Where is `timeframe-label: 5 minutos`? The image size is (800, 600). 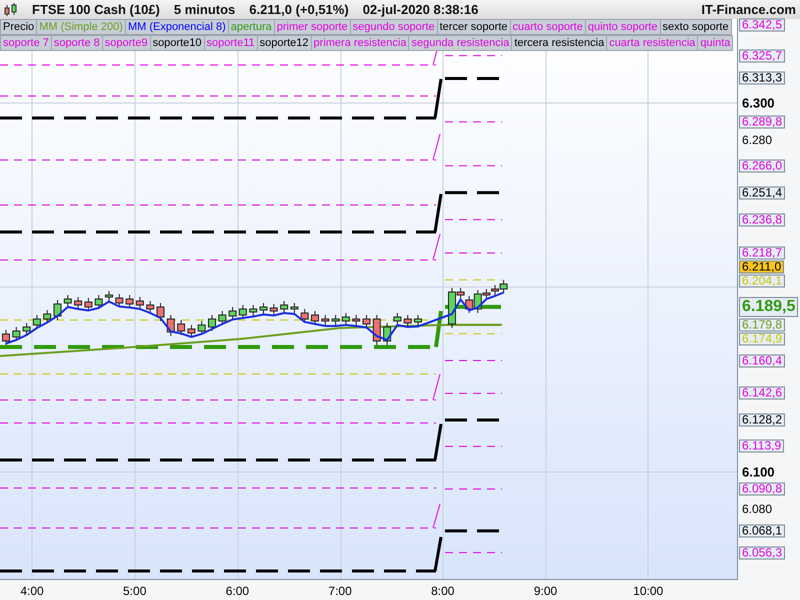 timeframe-label: 5 minutos is located at coordinates (205, 9).